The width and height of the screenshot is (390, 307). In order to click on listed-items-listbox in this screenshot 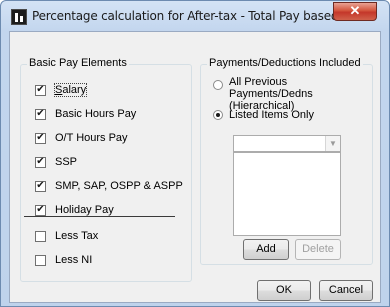, I will do `click(287, 194)`.